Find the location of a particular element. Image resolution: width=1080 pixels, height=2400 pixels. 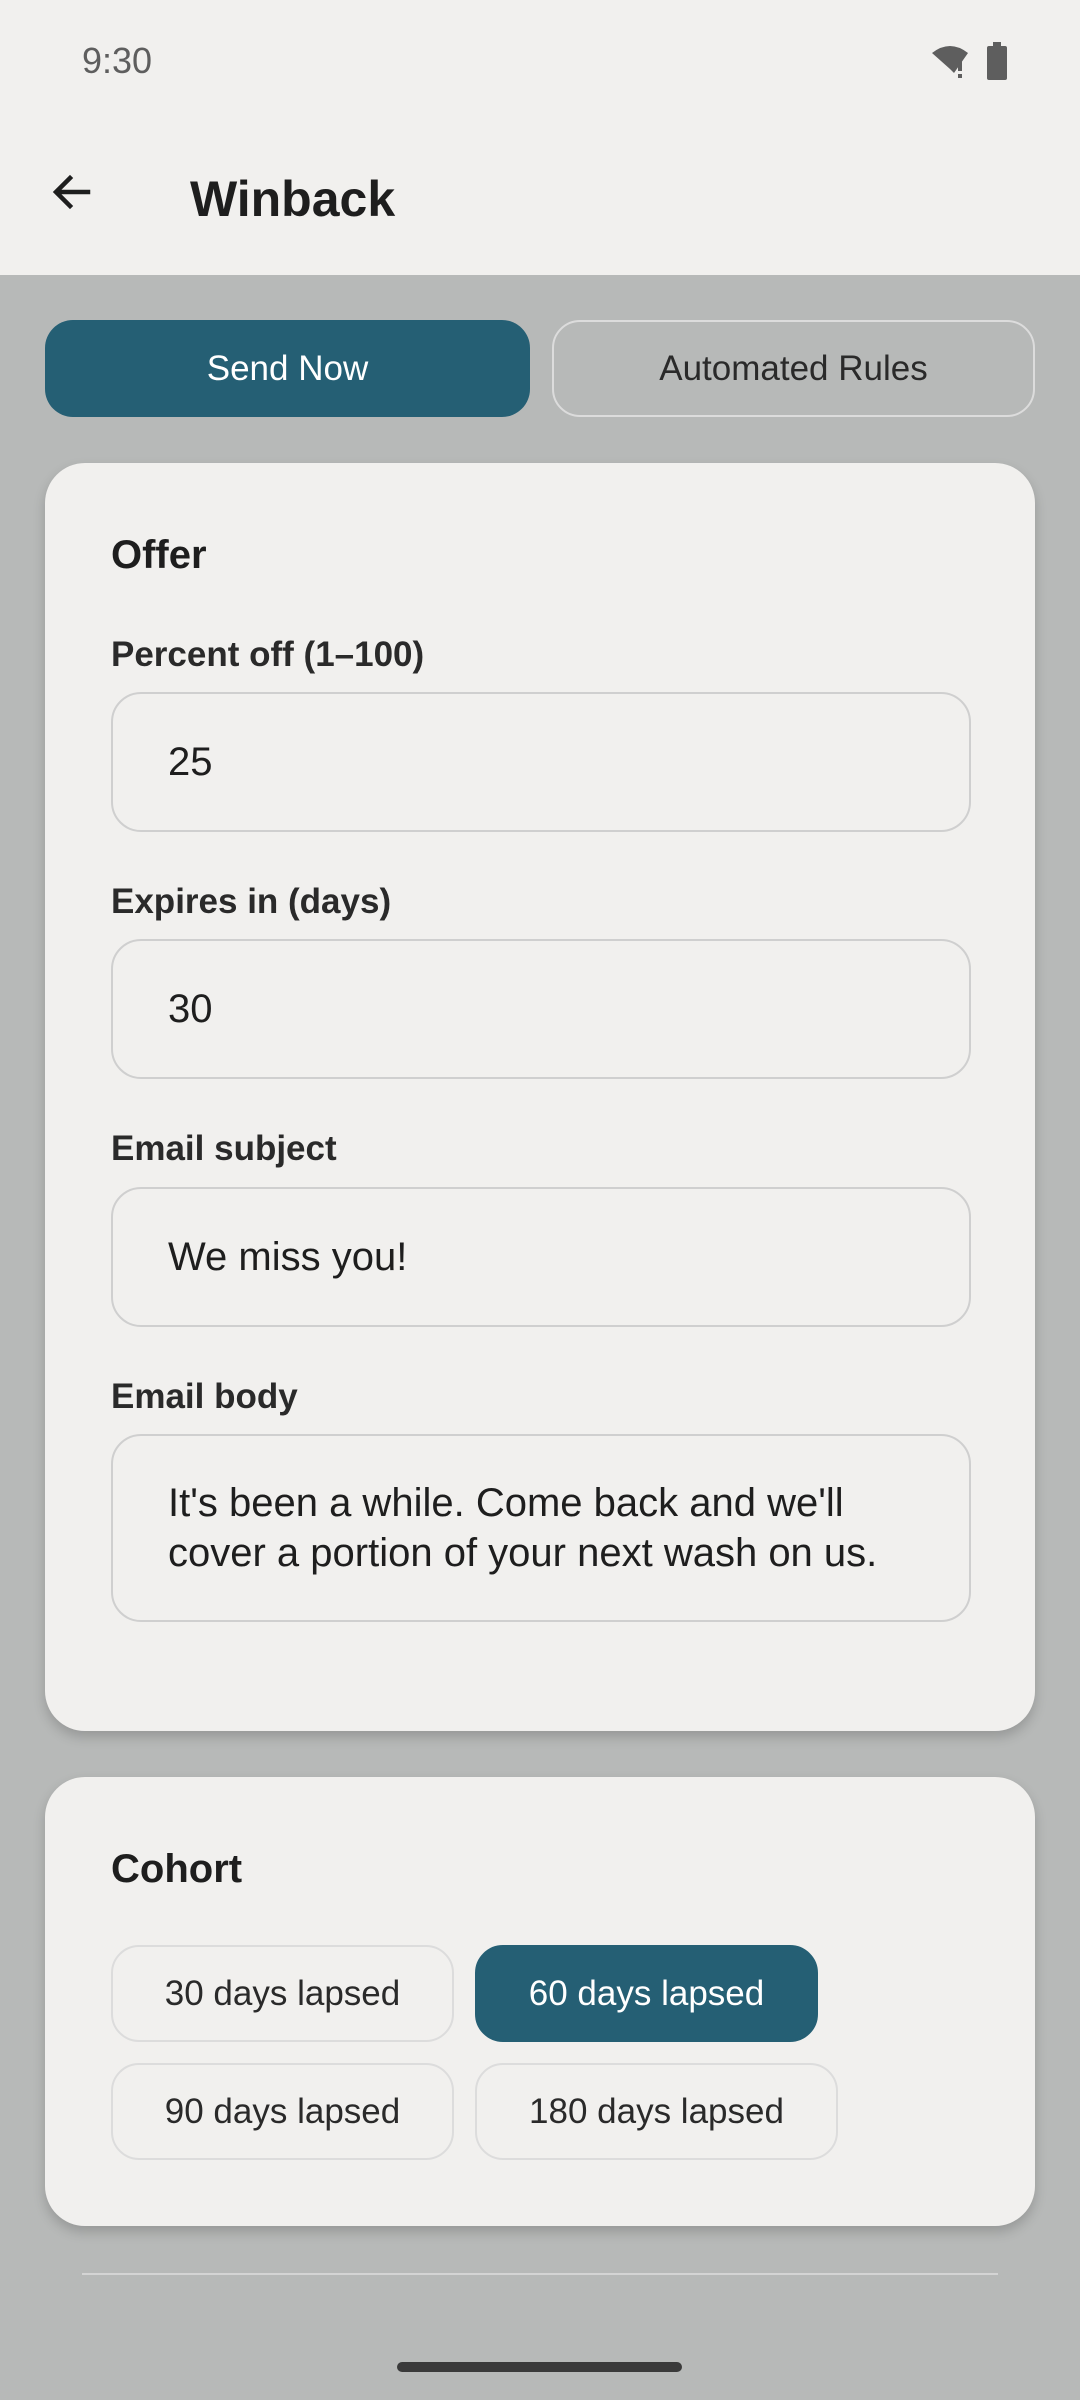

status-icons is located at coordinates (969, 63).